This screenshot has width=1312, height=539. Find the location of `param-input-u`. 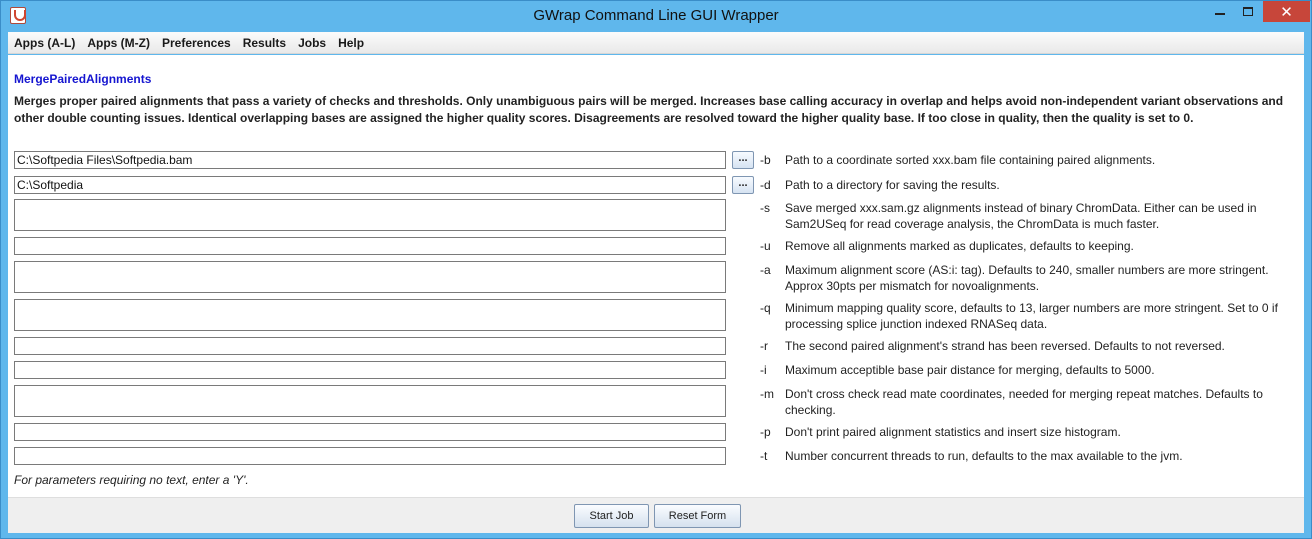

param-input-u is located at coordinates (370, 246).